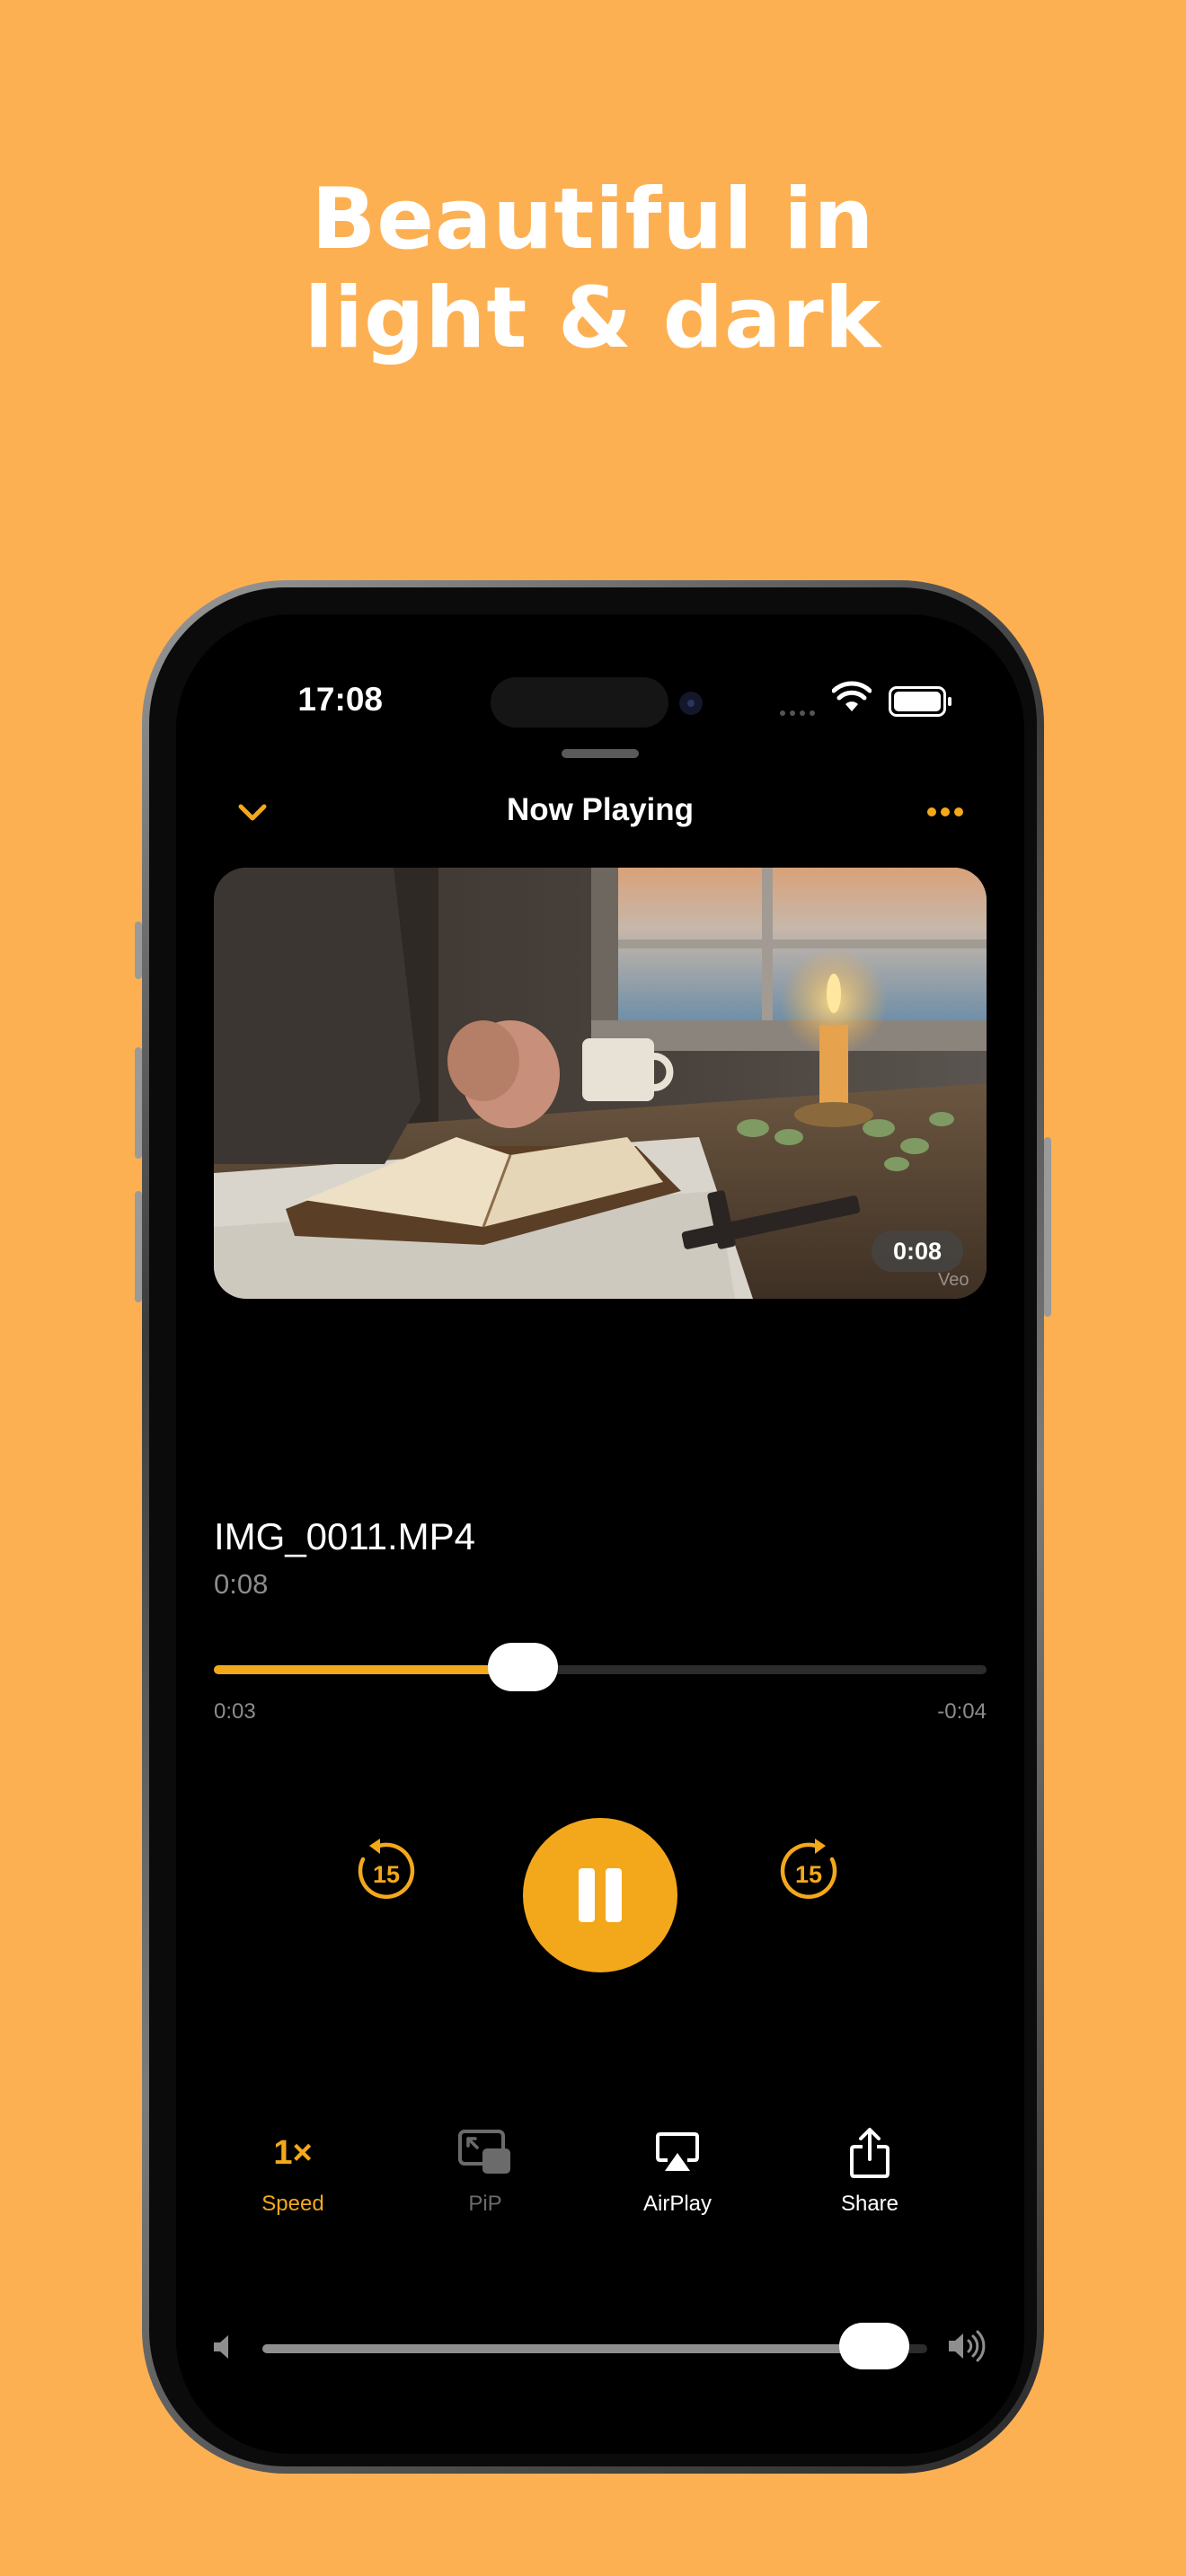  What do you see at coordinates (917, 1251) in the screenshot?
I see `duration-badge: 0:08` at bounding box center [917, 1251].